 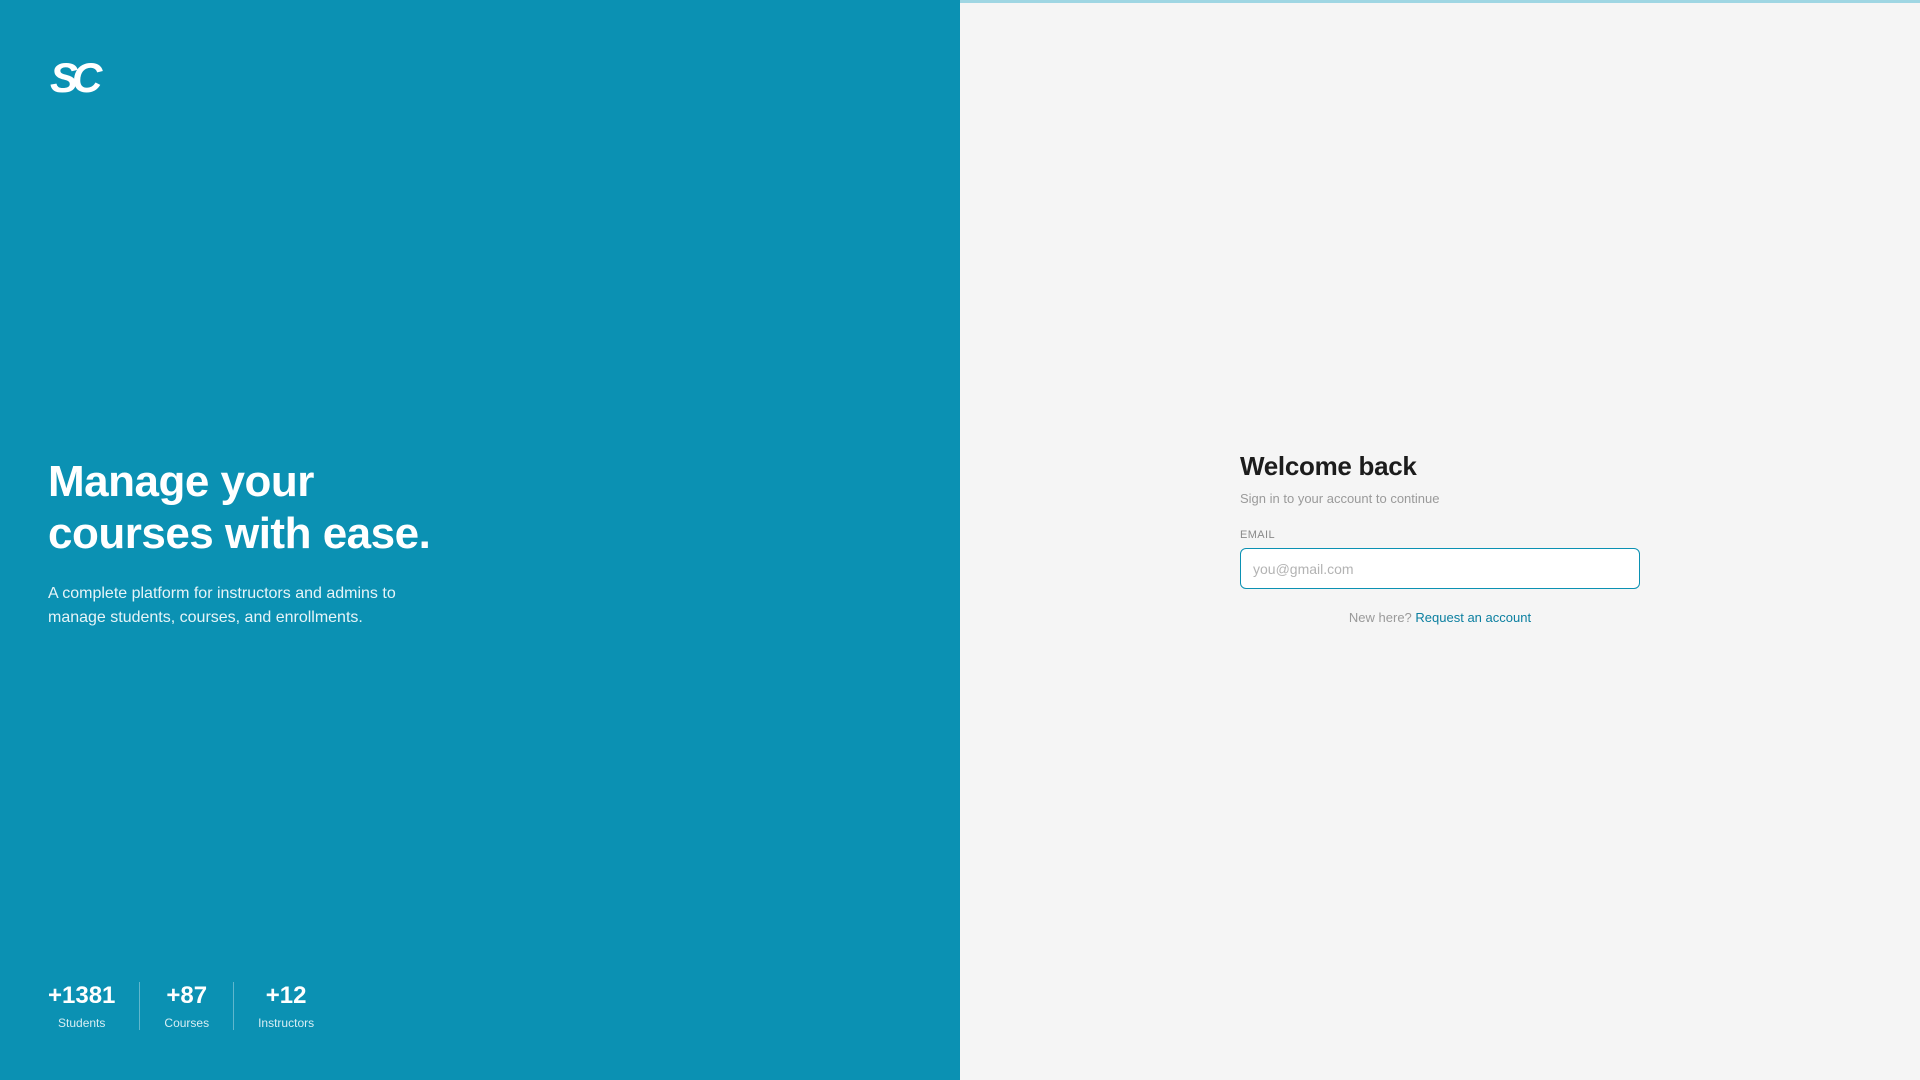 What do you see at coordinates (286, 995) in the screenshot?
I see `stat-value: +12` at bounding box center [286, 995].